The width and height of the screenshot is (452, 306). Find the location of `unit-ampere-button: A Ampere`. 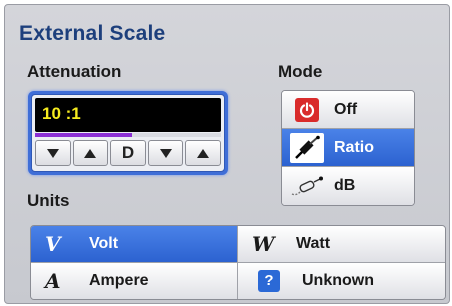

unit-ampere-button: A Ampere is located at coordinates (134, 280).